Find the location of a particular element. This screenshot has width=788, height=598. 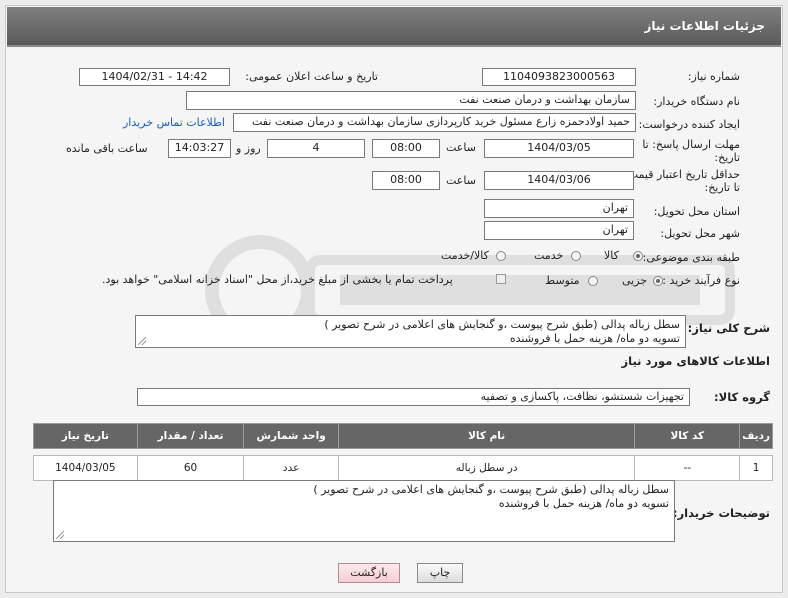

col-name: نام کالا is located at coordinates (486, 436).